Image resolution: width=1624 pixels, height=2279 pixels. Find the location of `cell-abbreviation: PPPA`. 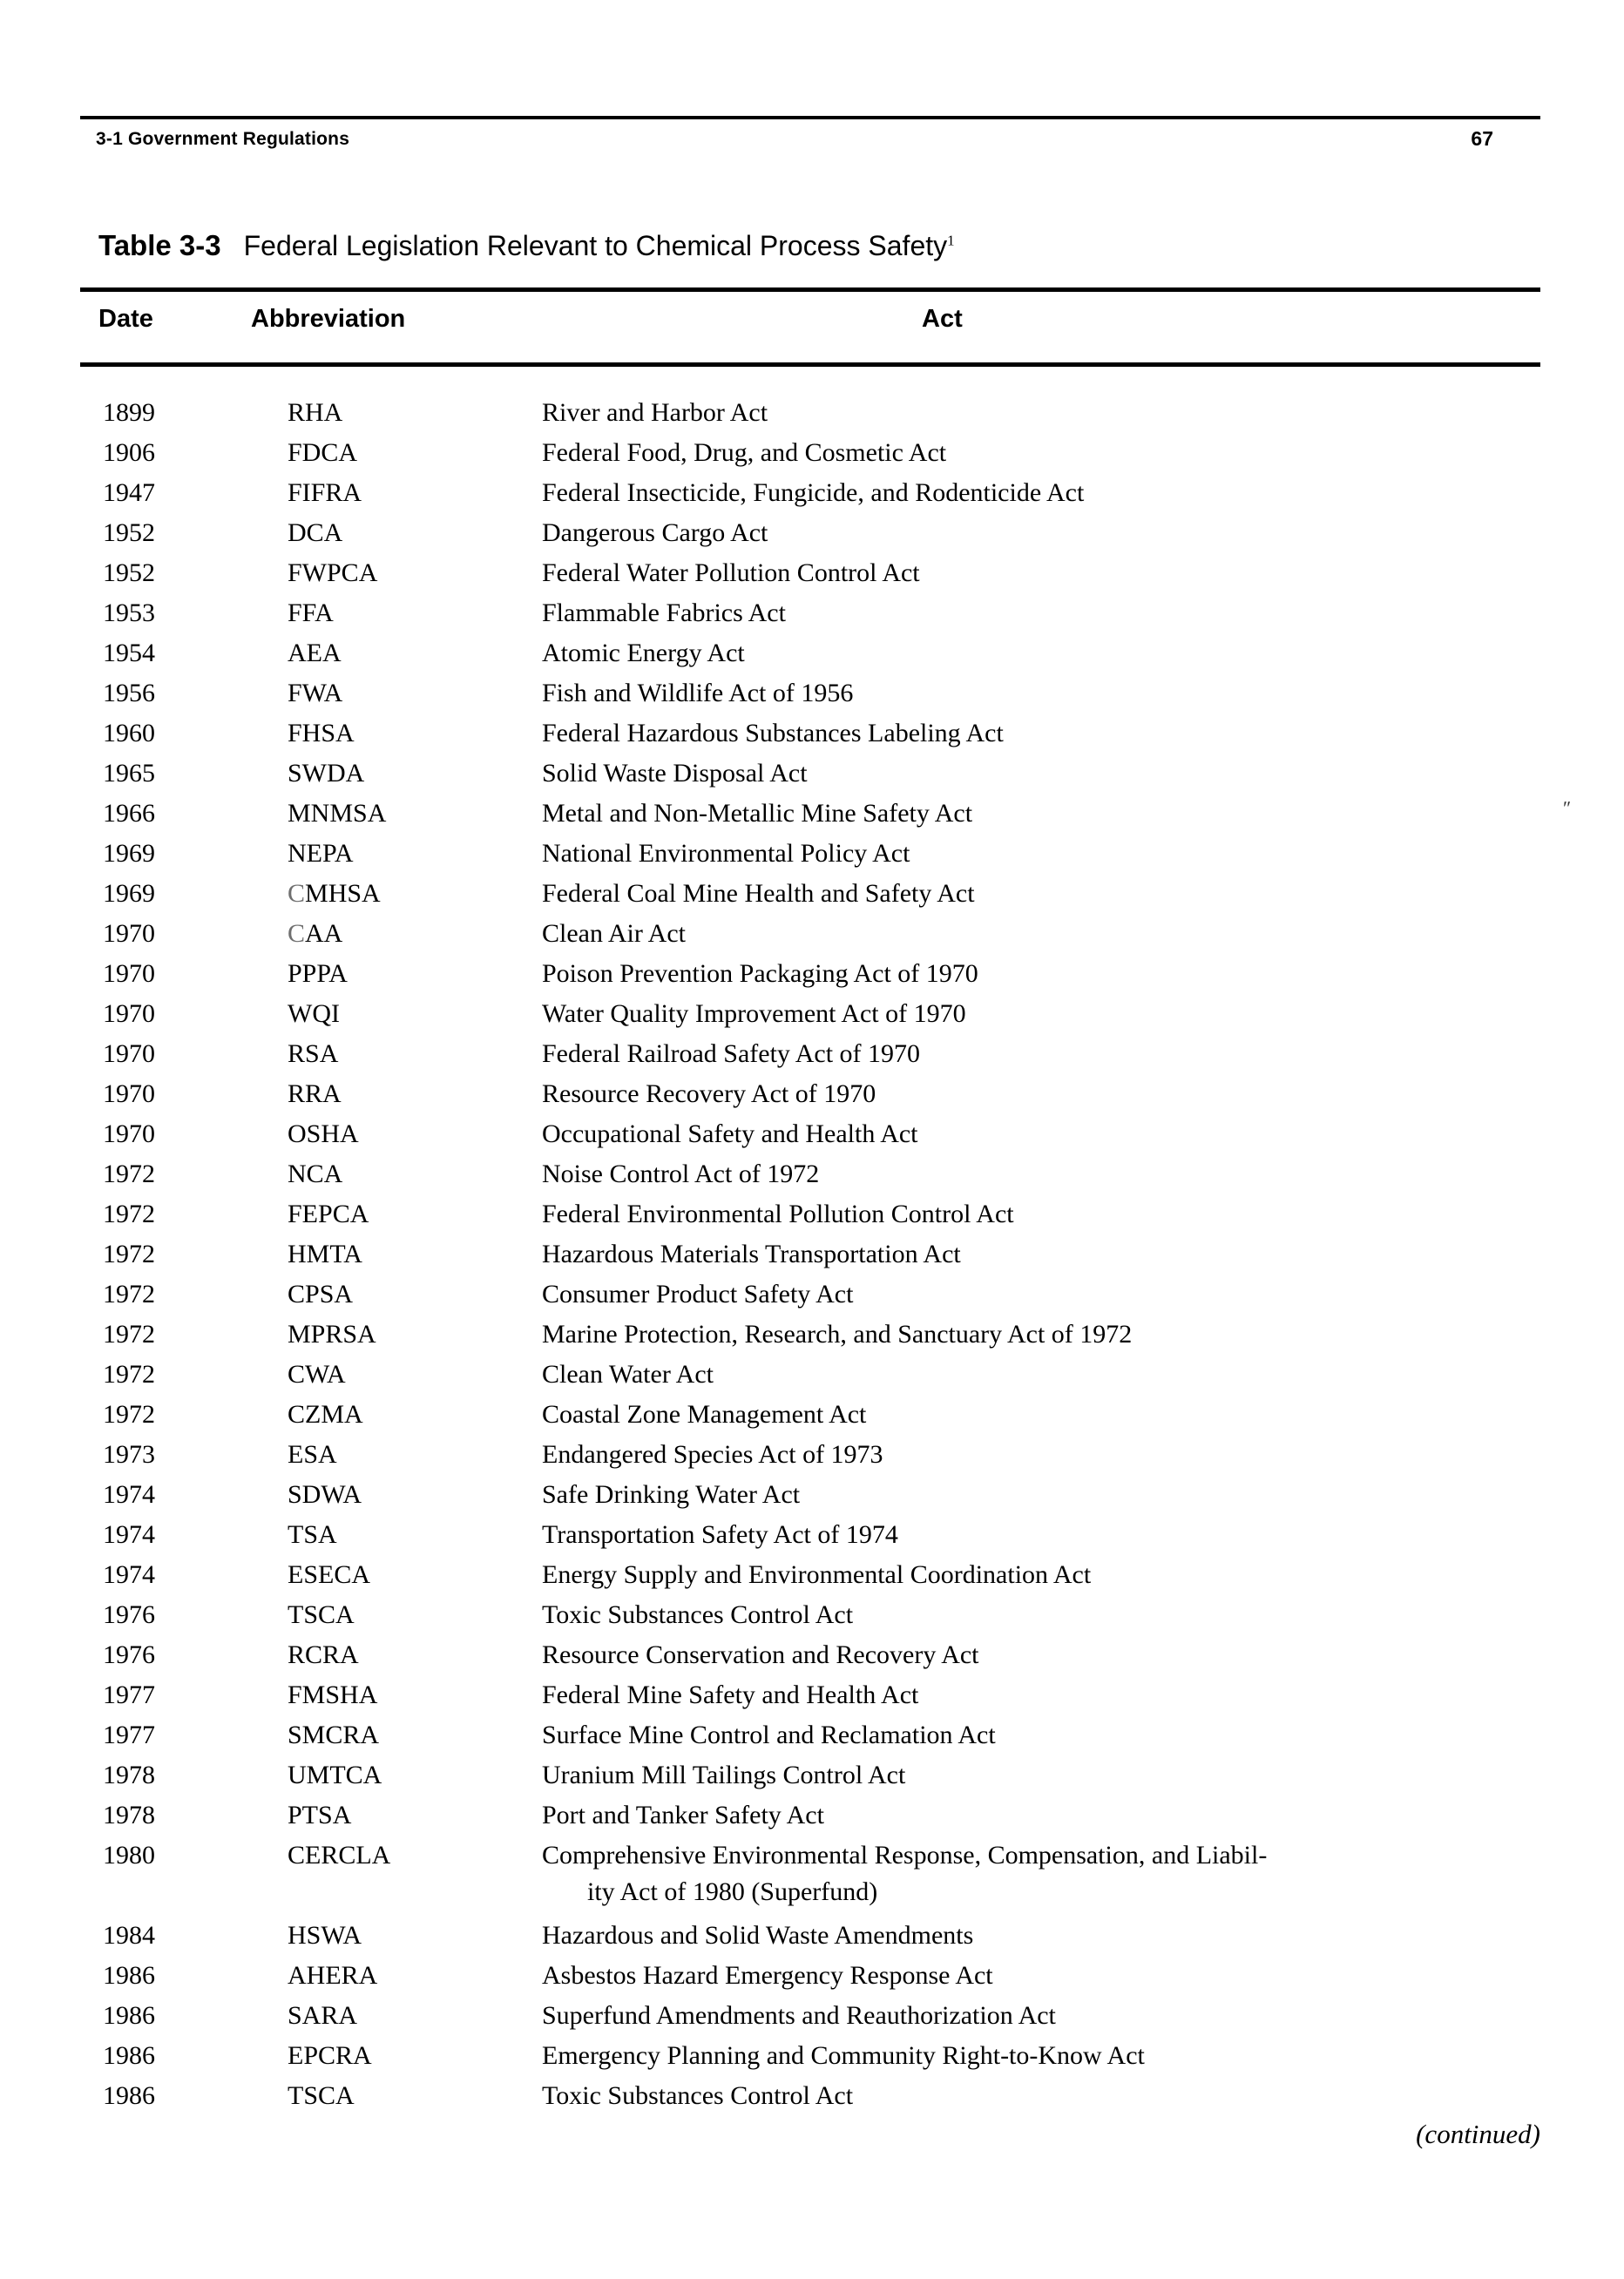

cell-abbreviation: PPPA is located at coordinates (318, 973).